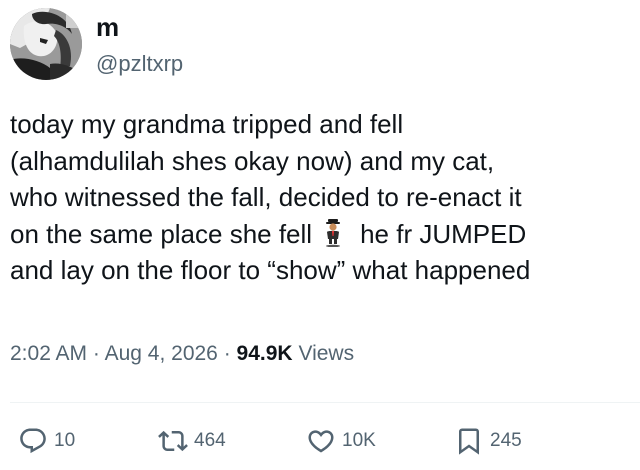  What do you see at coordinates (264, 353) in the screenshot?
I see `views-count: 94.9K` at bounding box center [264, 353].